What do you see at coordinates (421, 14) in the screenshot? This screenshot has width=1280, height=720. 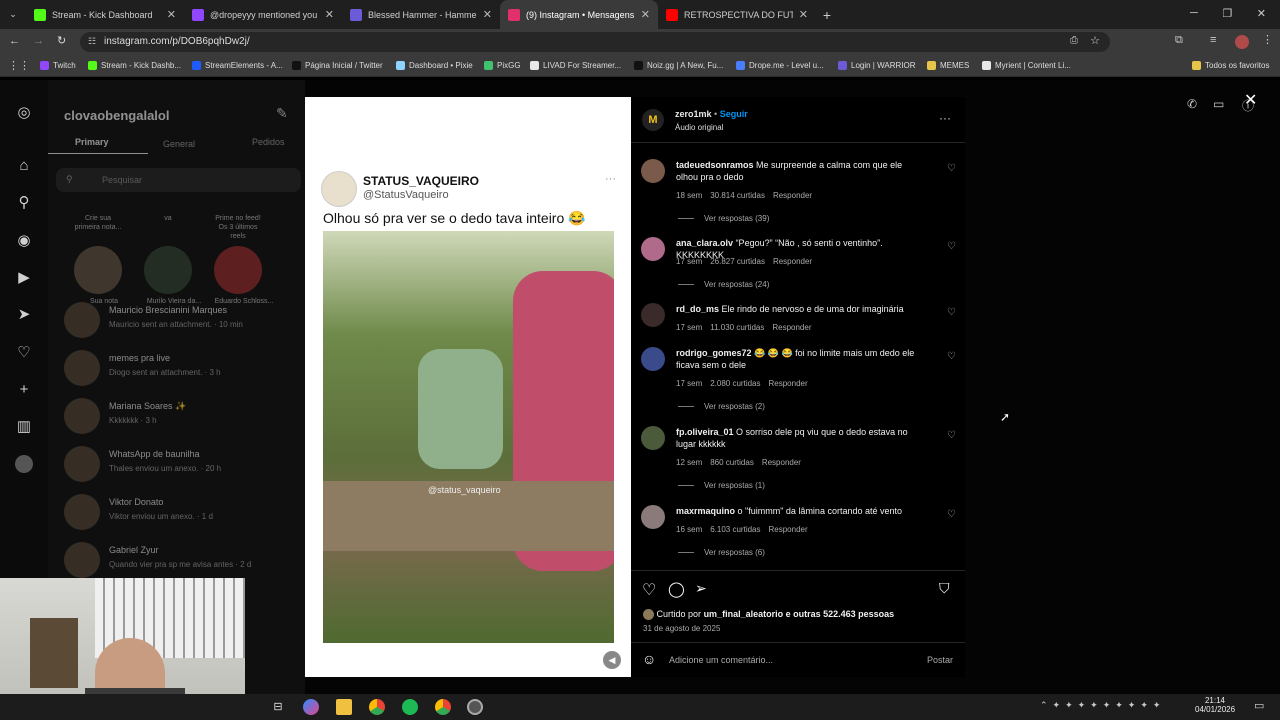 I see `browser-tab: Blessed Hammer - Hammerkun ✕` at bounding box center [421, 14].